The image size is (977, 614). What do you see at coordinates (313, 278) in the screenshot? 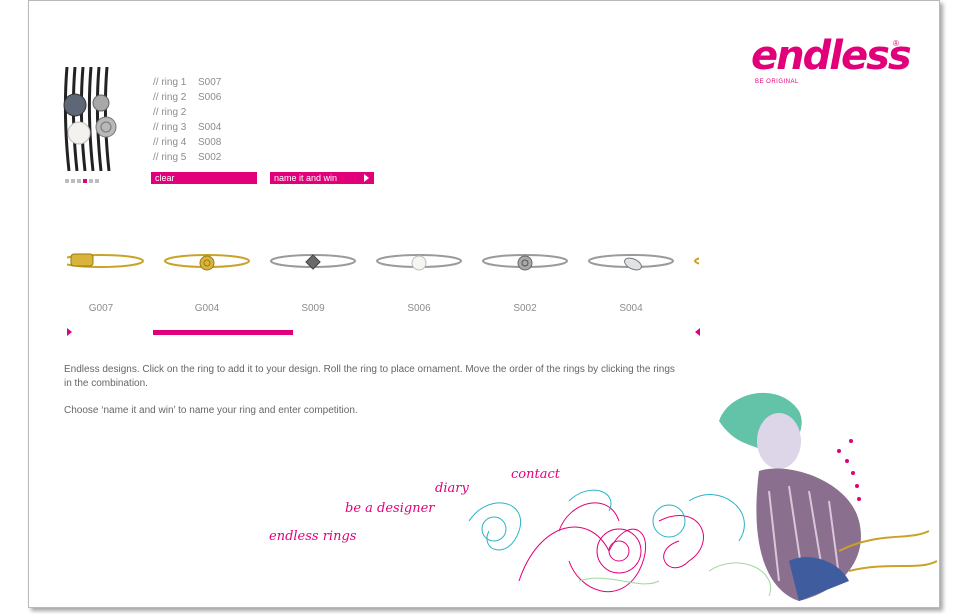
I see `ring-item-s009: S009` at bounding box center [313, 278].